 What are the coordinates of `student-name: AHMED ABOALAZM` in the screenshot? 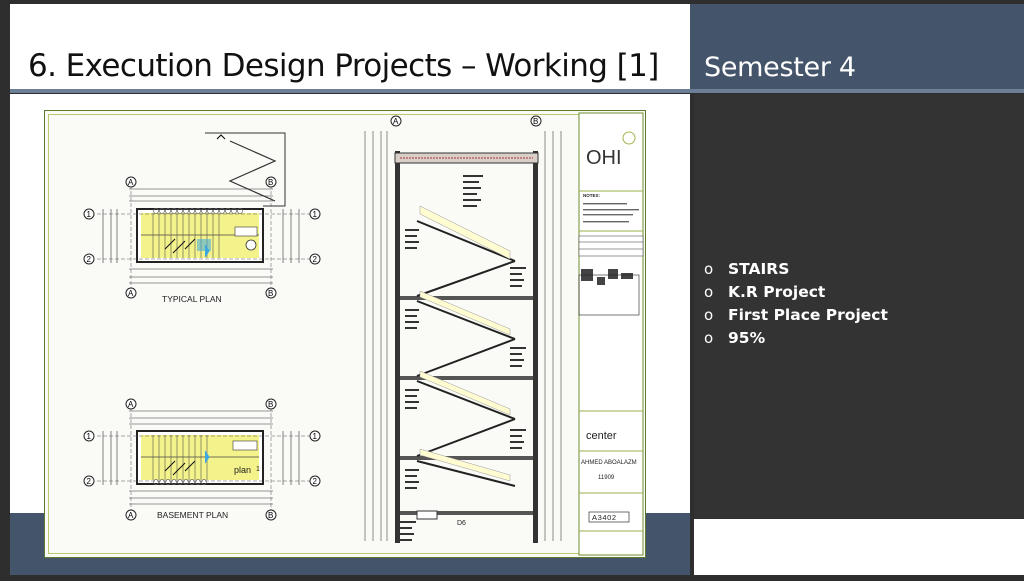 It's located at (609, 463).